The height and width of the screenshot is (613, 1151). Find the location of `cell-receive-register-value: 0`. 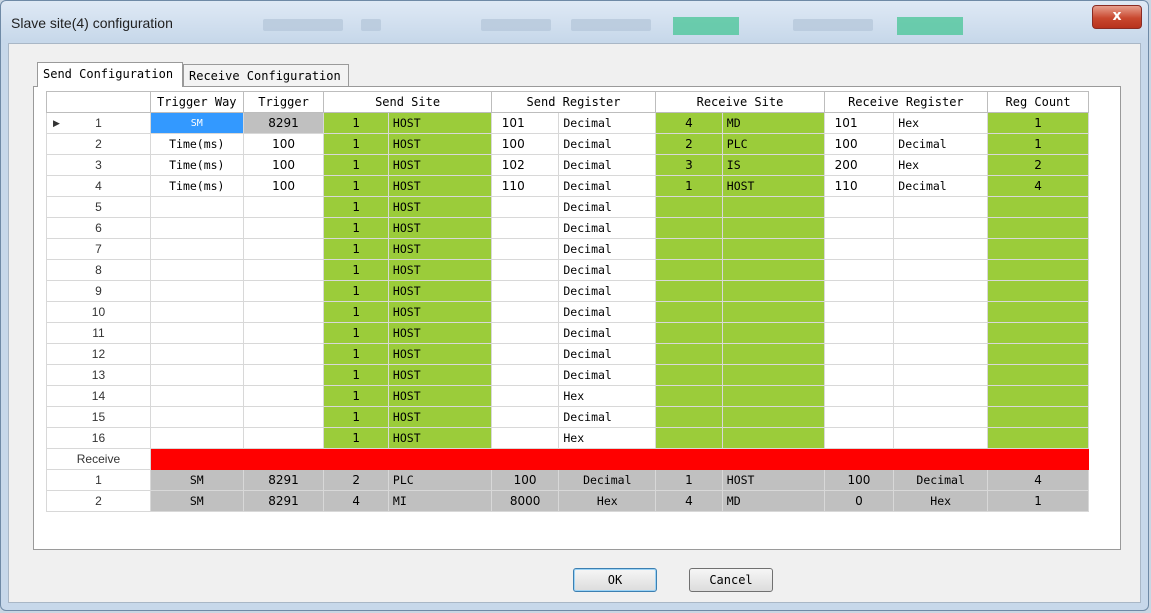

cell-receive-register-value: 0 is located at coordinates (859, 501).